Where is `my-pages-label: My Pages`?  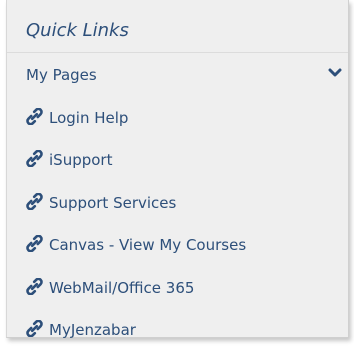 my-pages-label: My Pages is located at coordinates (61, 75).